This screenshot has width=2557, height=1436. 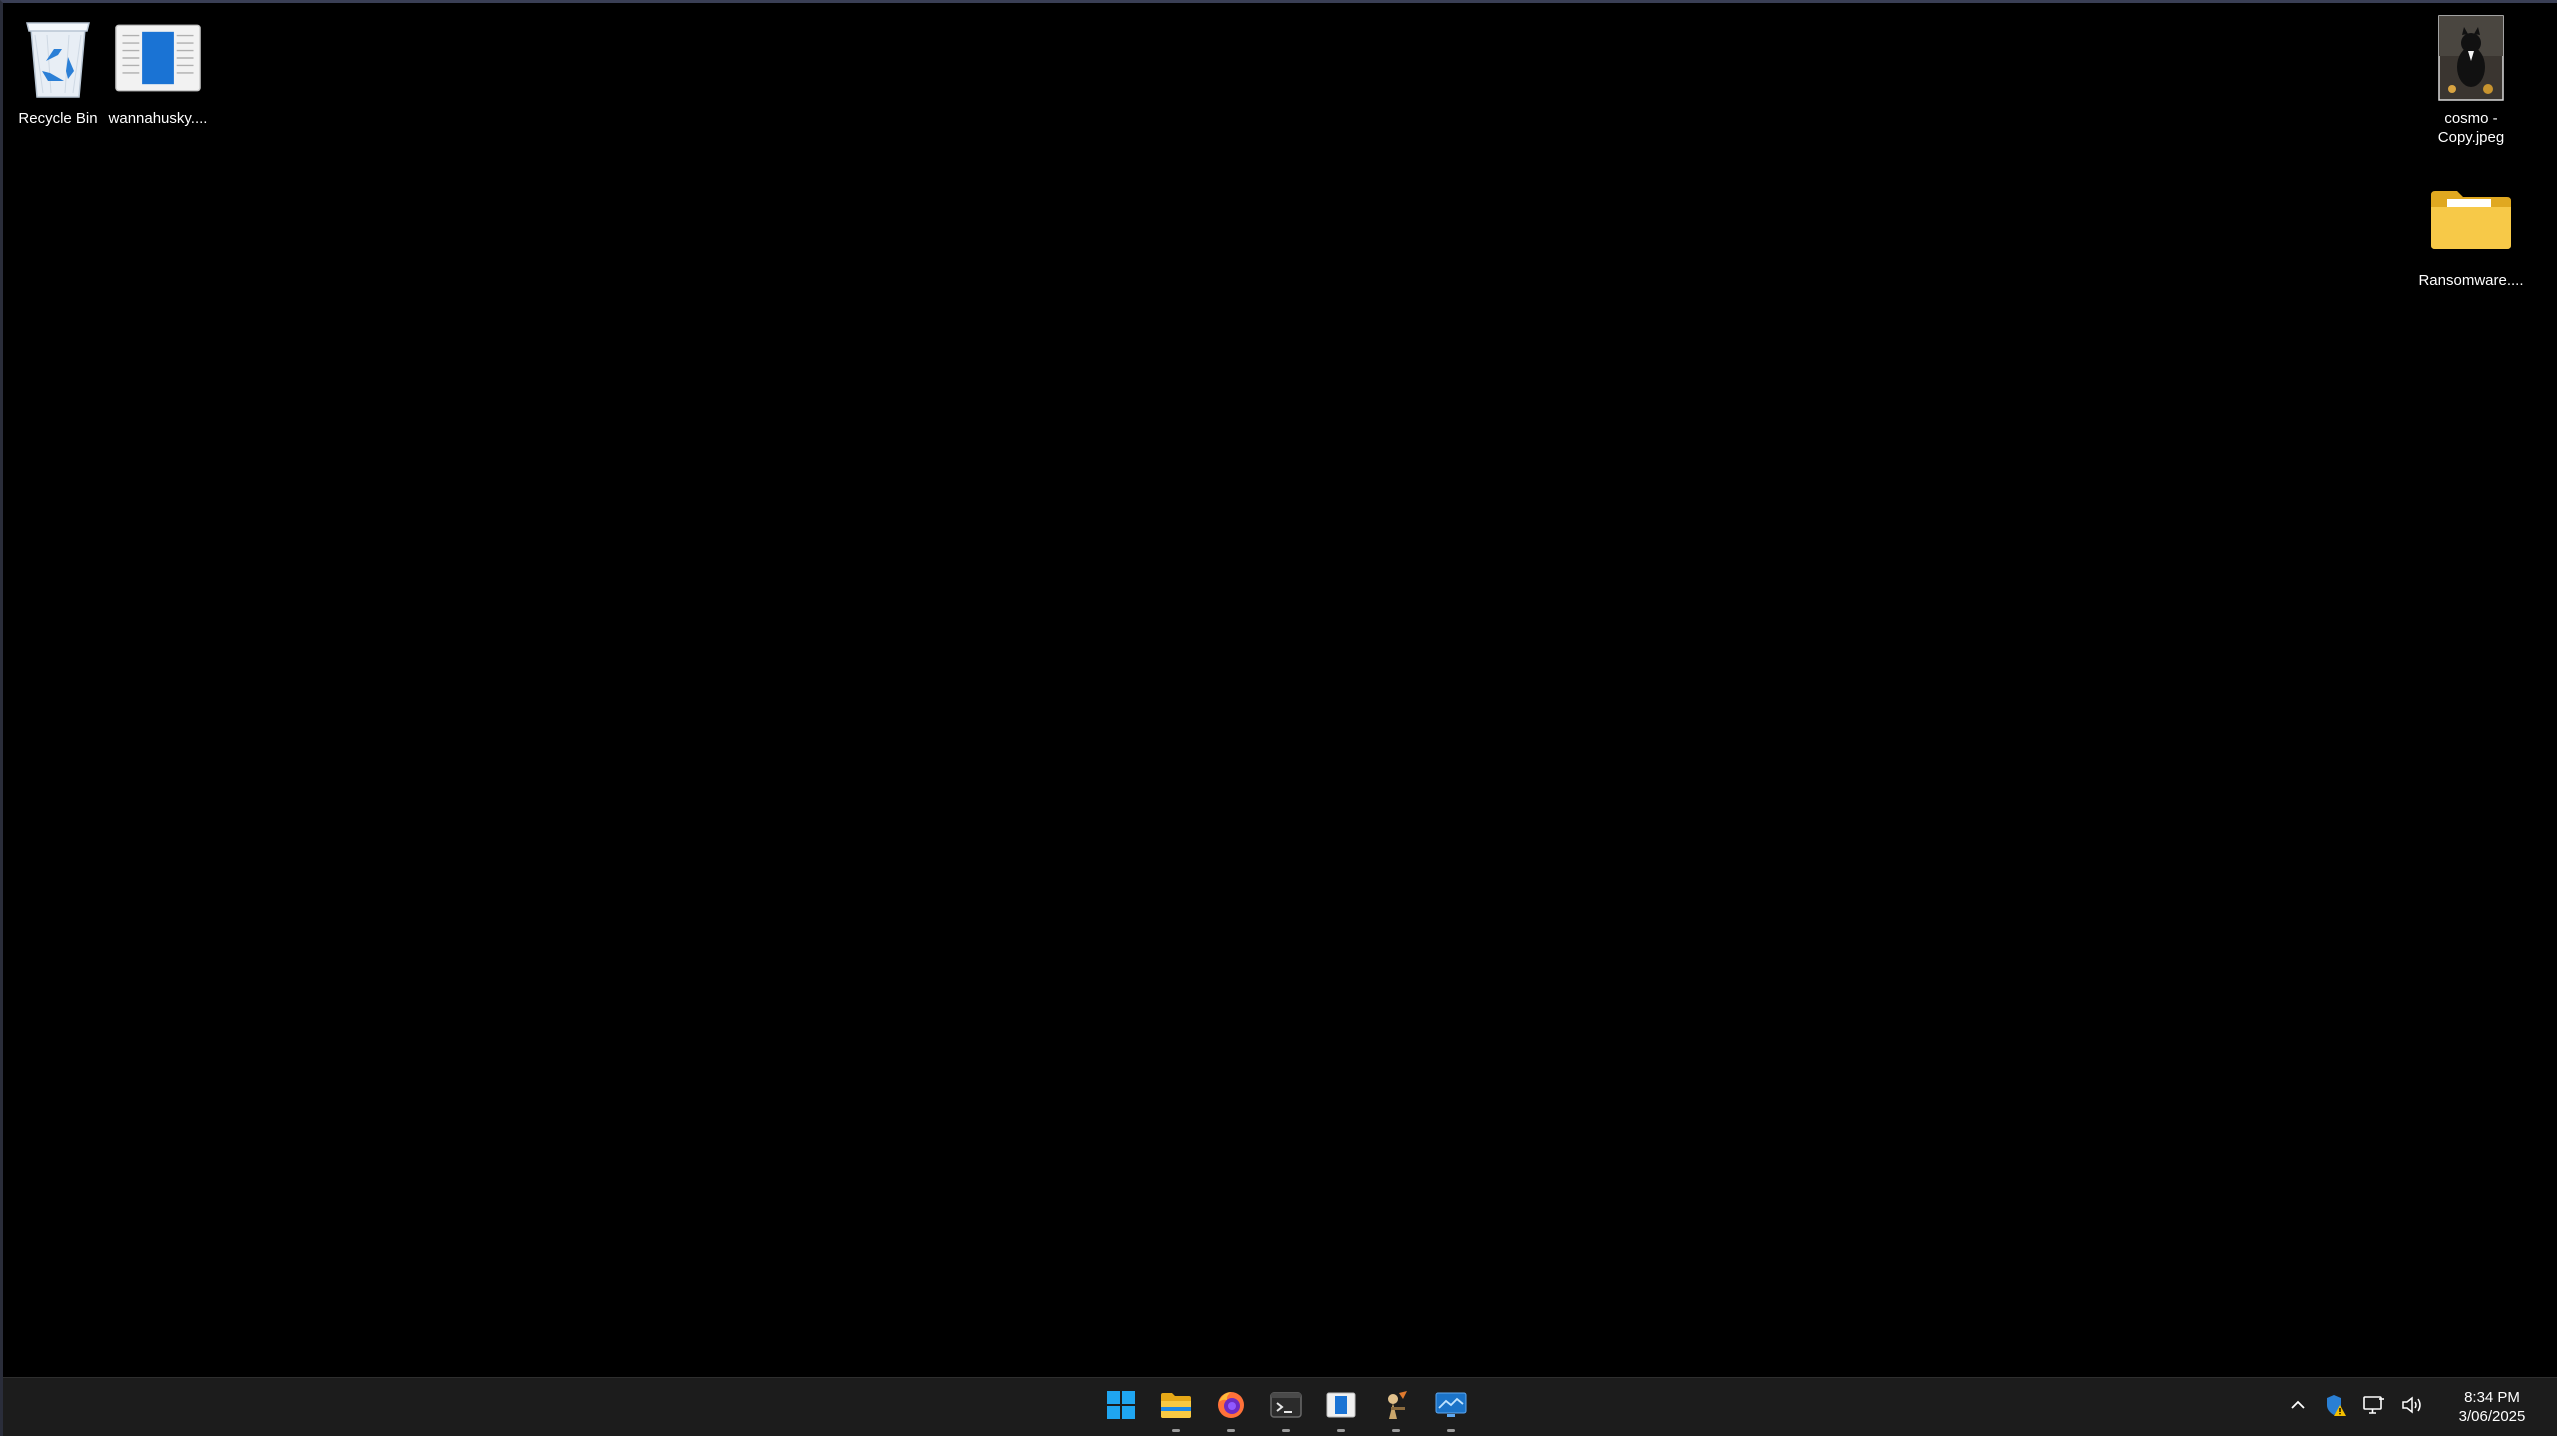 What do you see at coordinates (2492, 1397) in the screenshot?
I see `clock-time: 8:34 PM` at bounding box center [2492, 1397].